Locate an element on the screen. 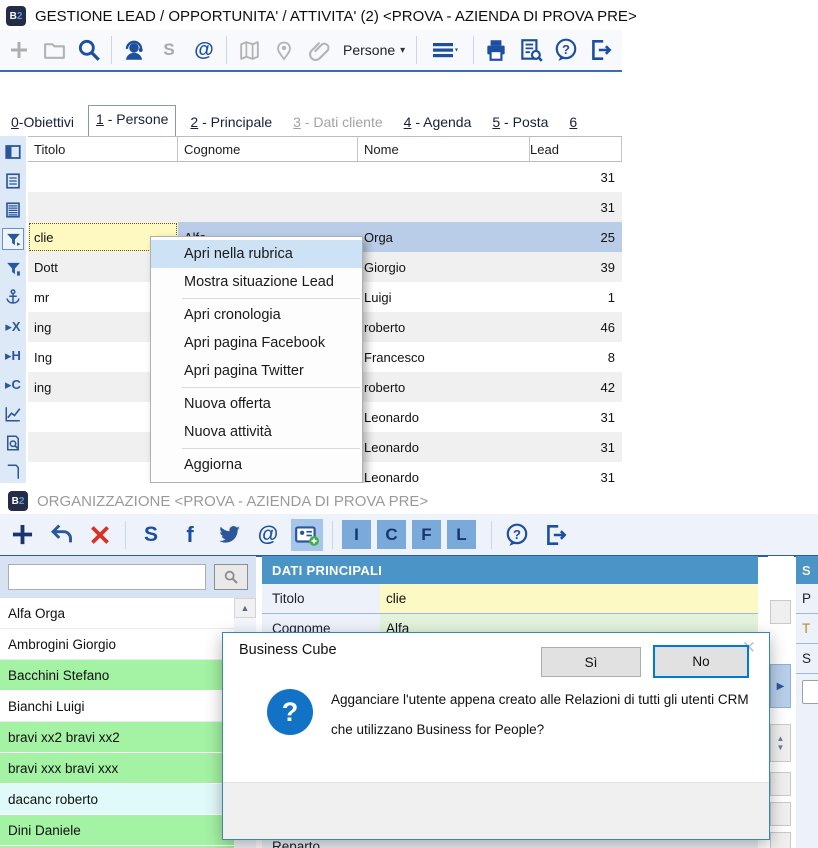 The width and height of the screenshot is (818, 848). yes-button: Sì is located at coordinates (591, 662).